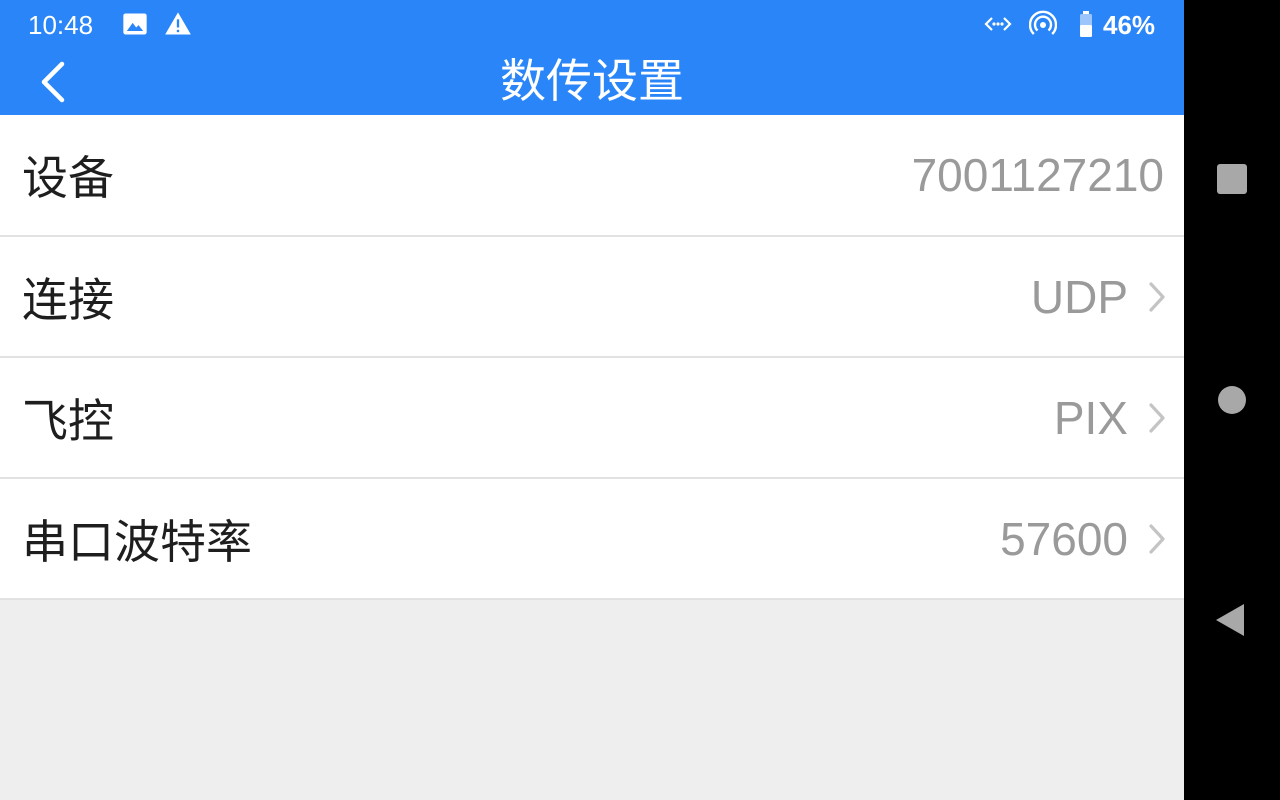 The image size is (1280, 800). Describe the element at coordinates (1037, 175) in the screenshot. I see `row-value: 7001127210` at that location.